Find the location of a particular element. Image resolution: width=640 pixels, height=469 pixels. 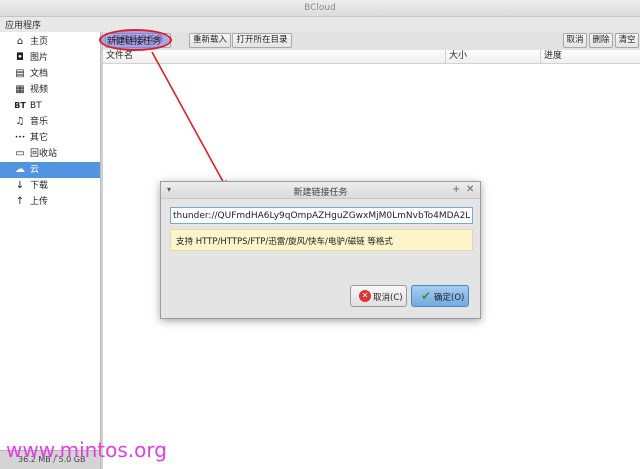

camera-icon: ◘ is located at coordinates (20, 57).